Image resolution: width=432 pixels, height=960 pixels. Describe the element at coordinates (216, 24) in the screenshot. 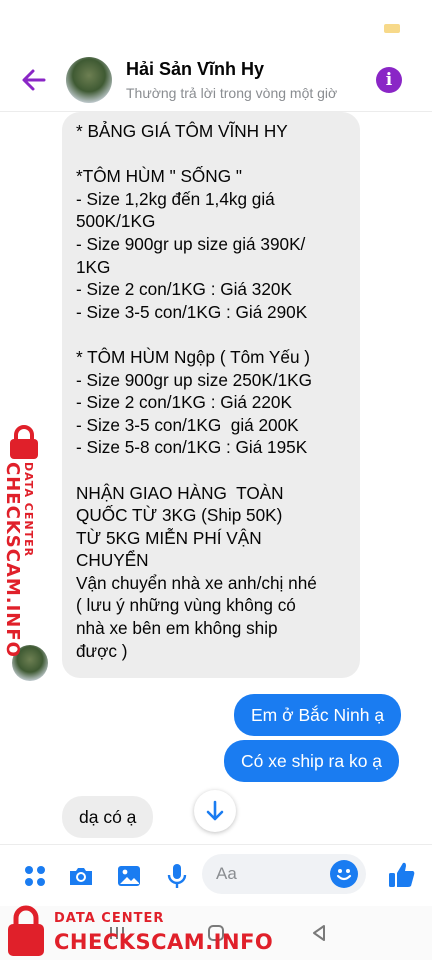

I see `status-bar` at that location.